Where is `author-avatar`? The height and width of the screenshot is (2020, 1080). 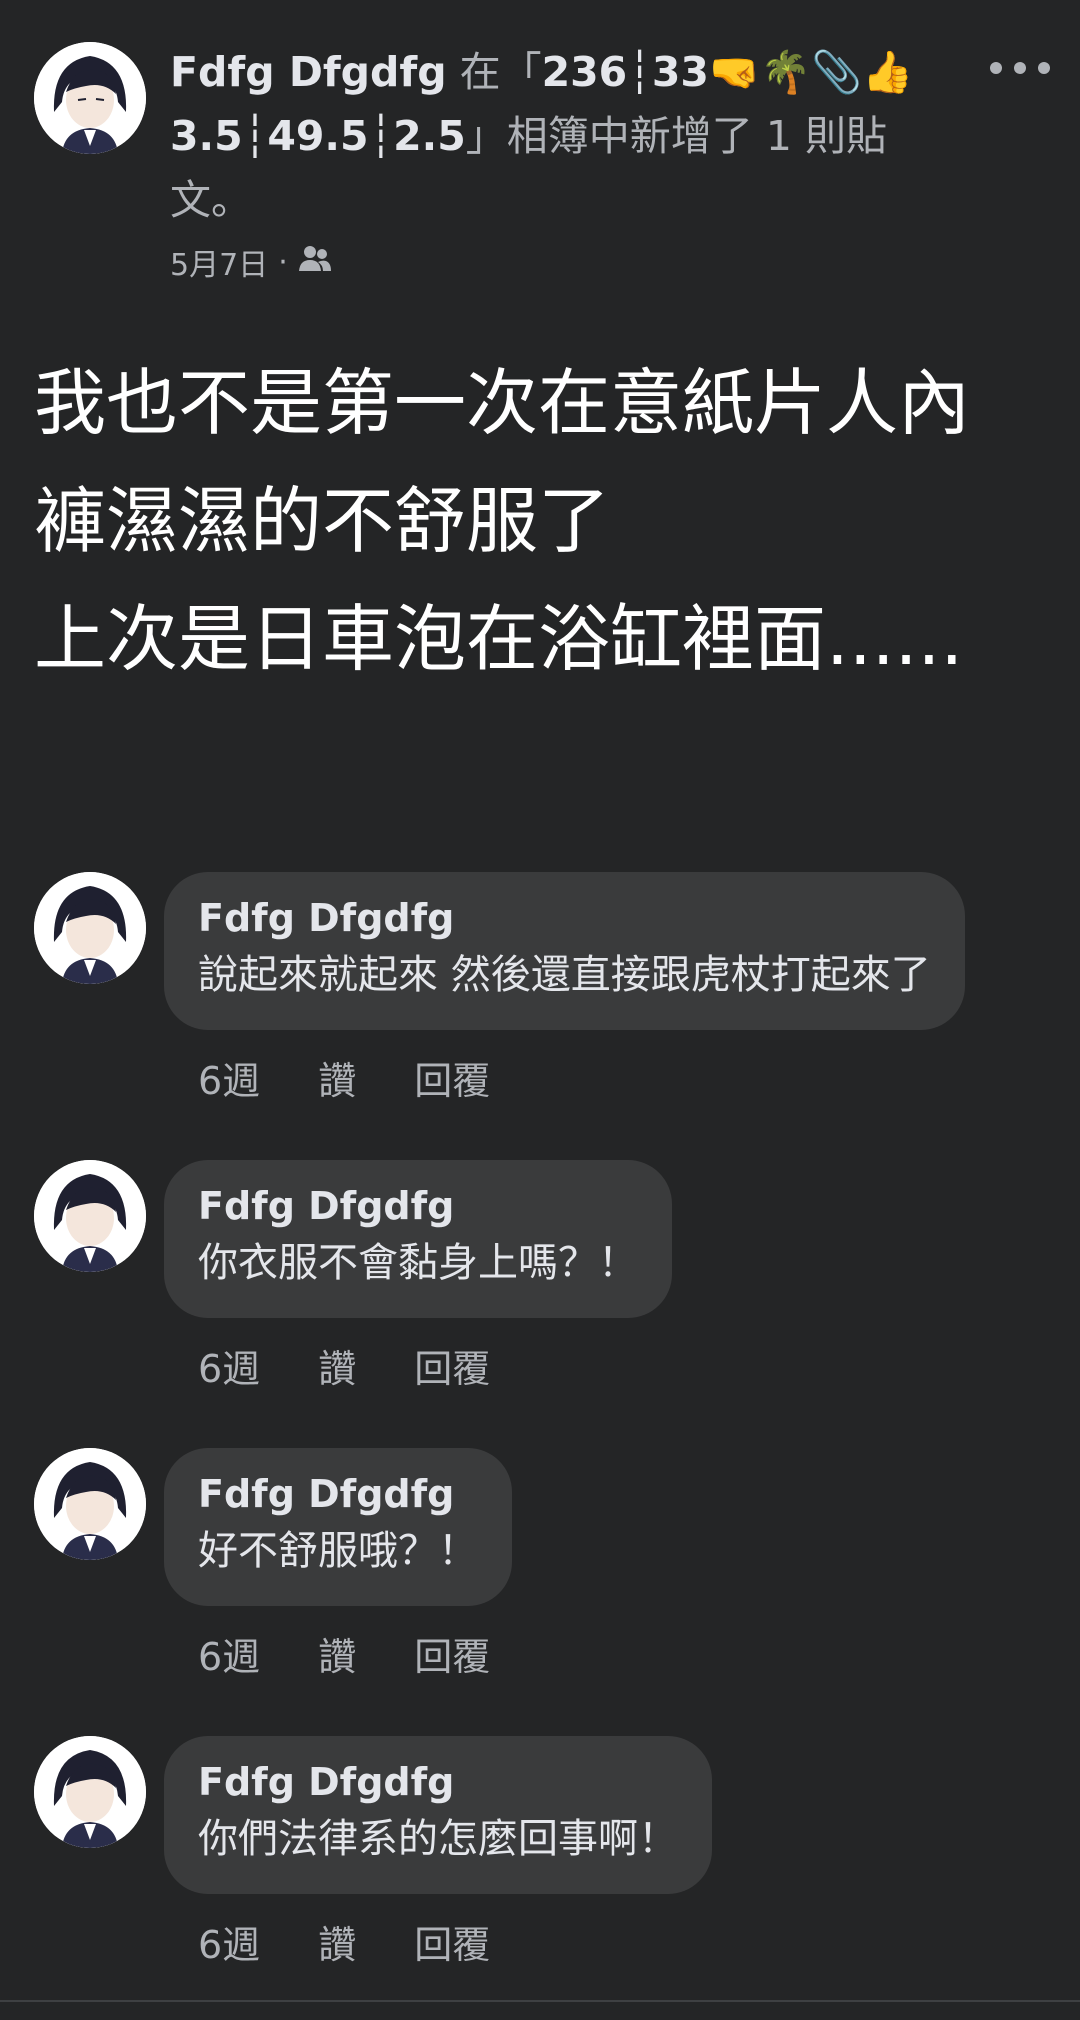 author-avatar is located at coordinates (90, 98).